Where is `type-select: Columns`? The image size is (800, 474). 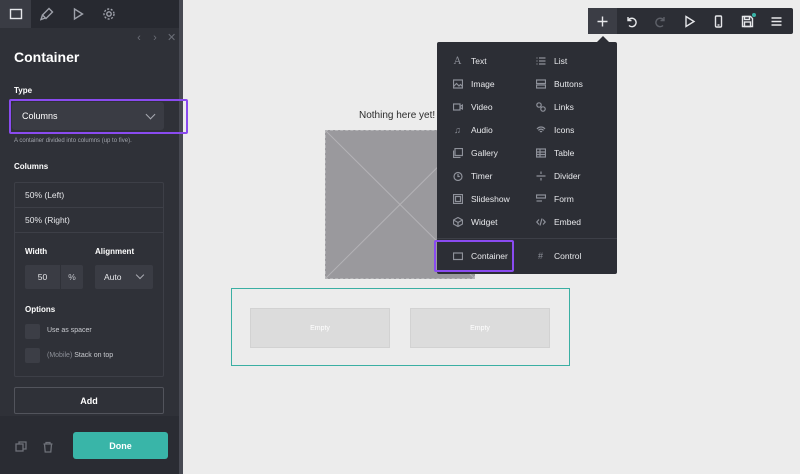
type-select: Columns is located at coordinates (88, 116).